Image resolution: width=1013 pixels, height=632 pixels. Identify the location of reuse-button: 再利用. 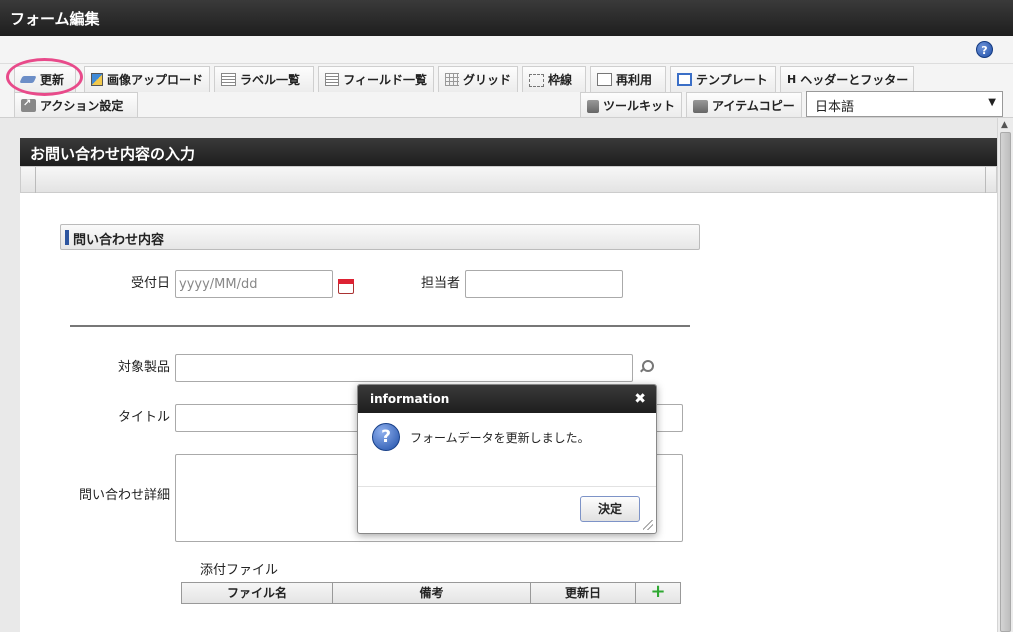
(628, 79).